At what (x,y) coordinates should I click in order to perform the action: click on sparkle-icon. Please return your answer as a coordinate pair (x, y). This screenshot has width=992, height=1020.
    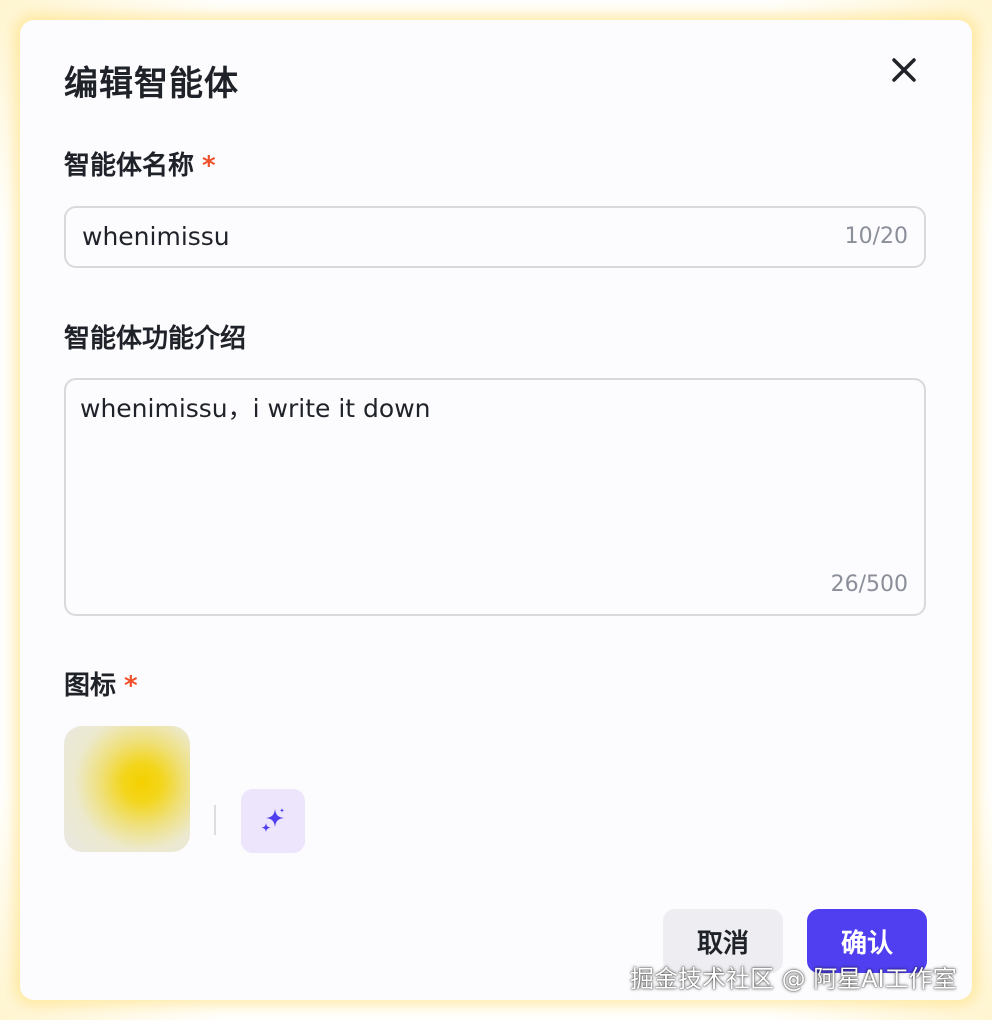
    Looking at the image, I should click on (273, 820).